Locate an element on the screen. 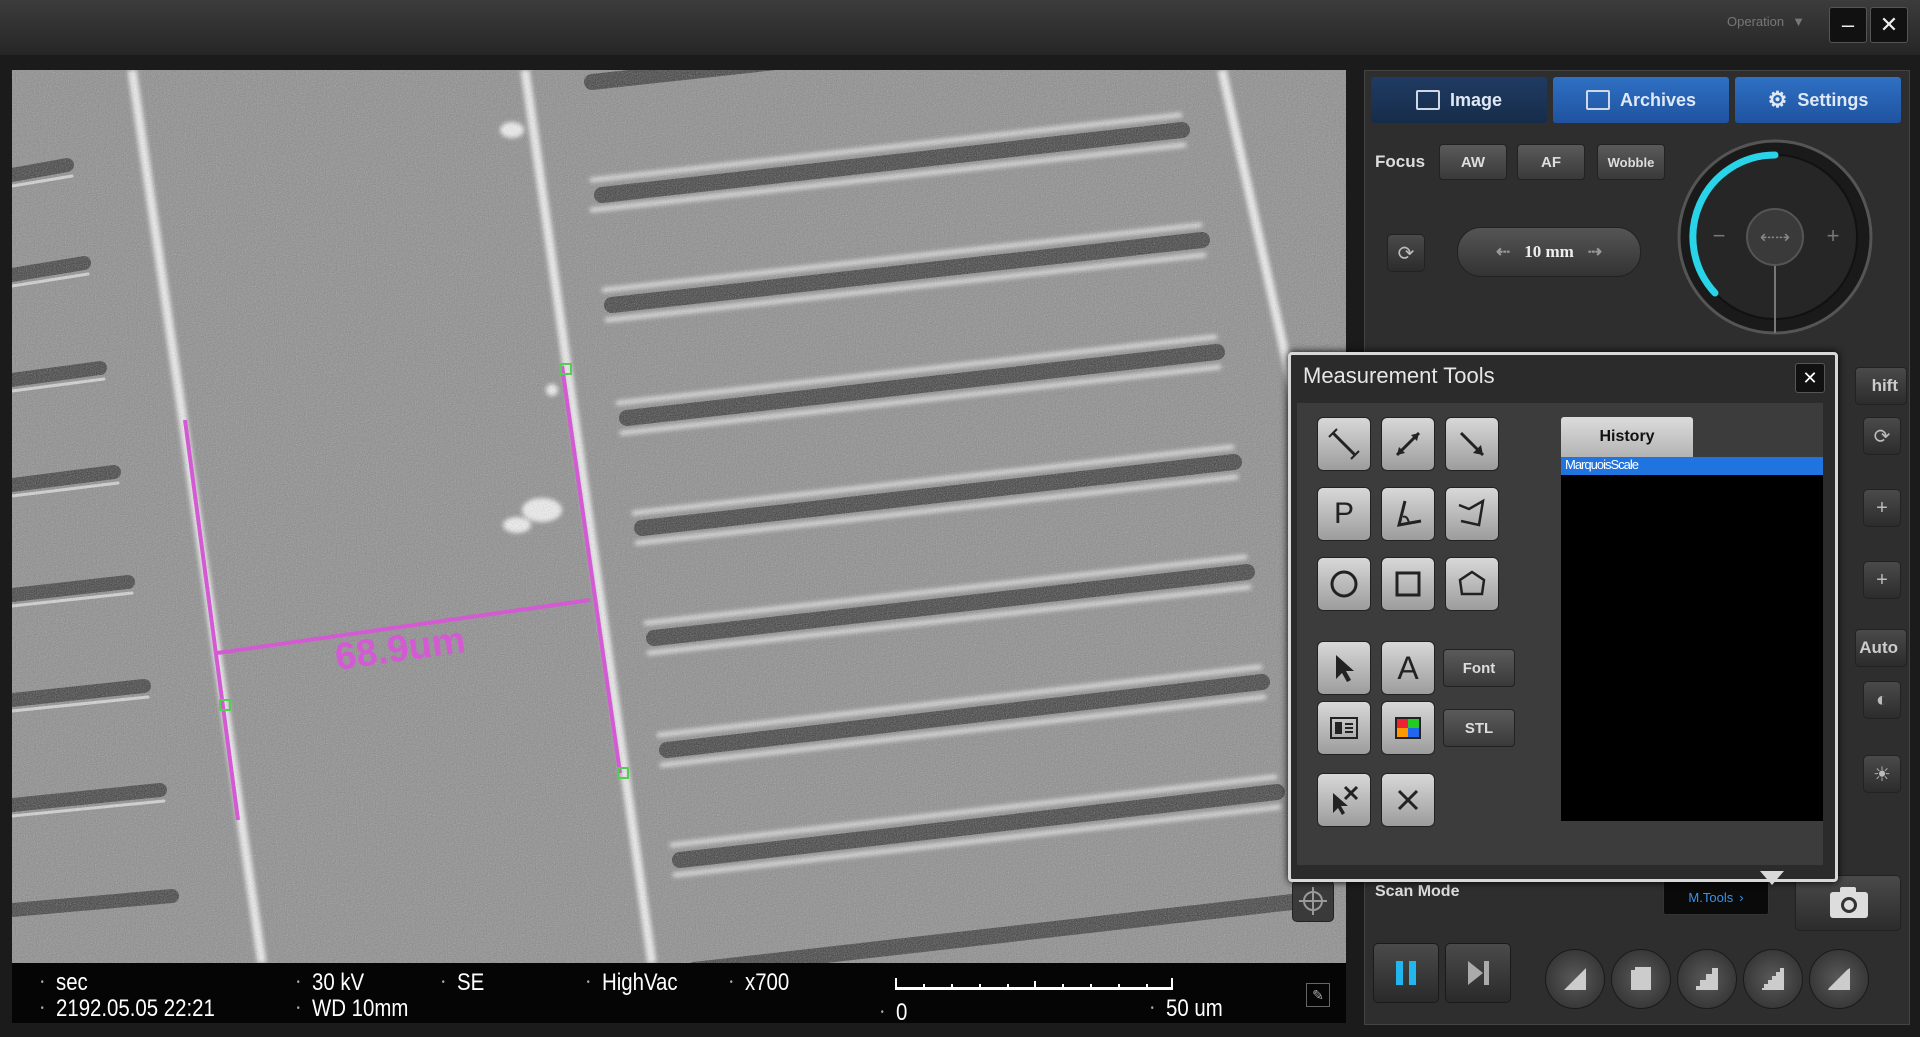 The image size is (1920, 1037). reset-focus-button: ⟳ is located at coordinates (1406, 253).